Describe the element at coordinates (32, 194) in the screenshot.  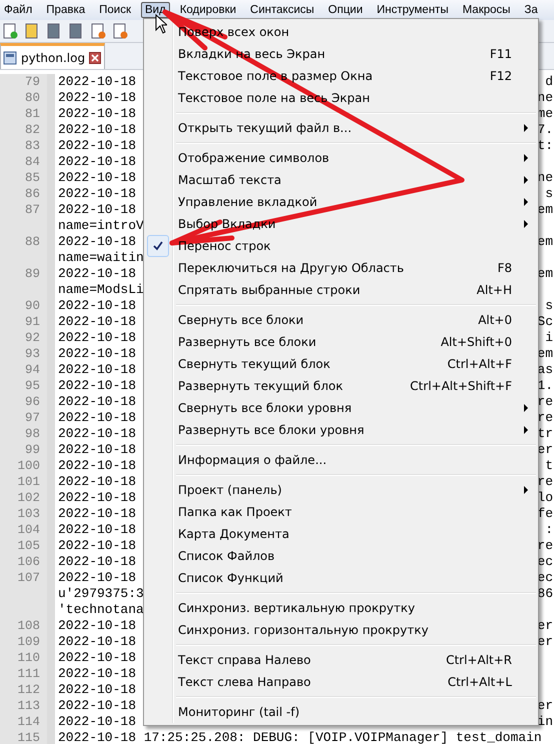
I see `line-number: 86` at that location.